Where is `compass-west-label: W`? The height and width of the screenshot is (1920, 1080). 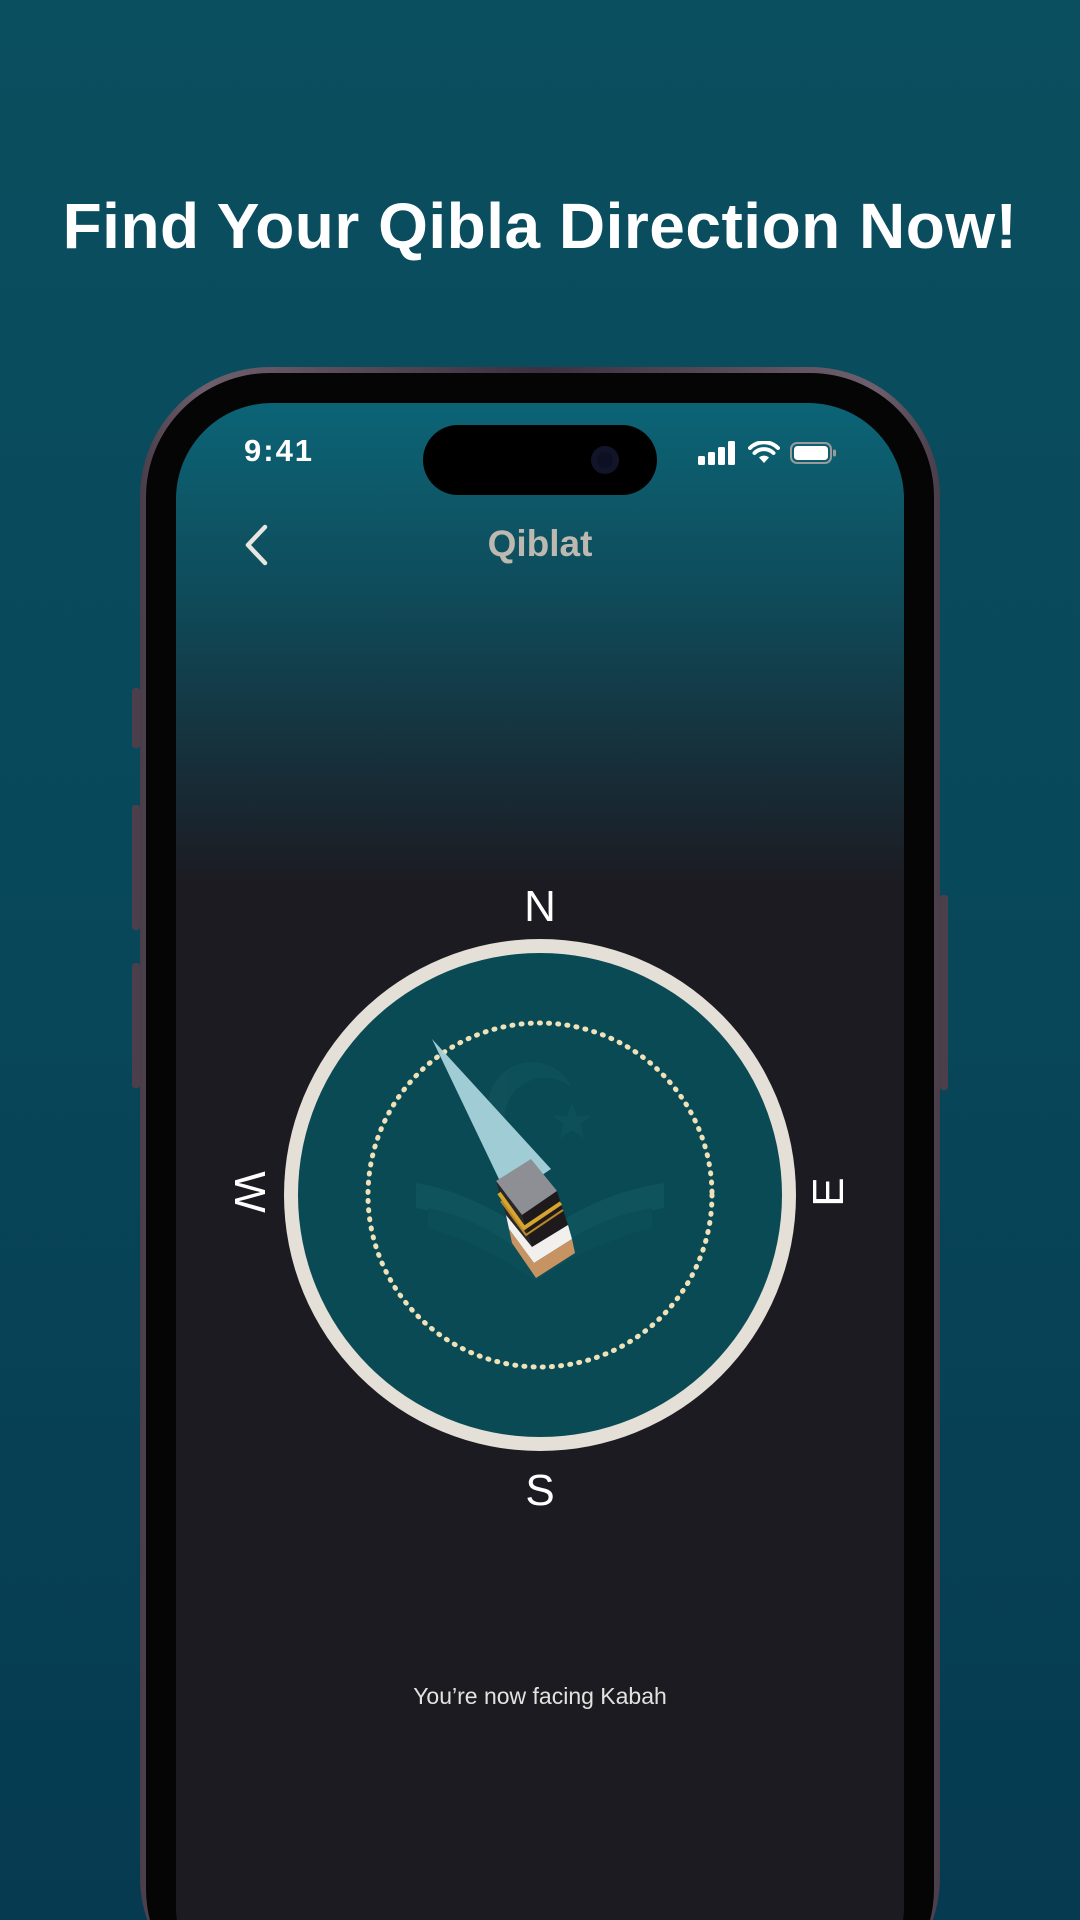 compass-west-label: W is located at coordinates (249, 1192).